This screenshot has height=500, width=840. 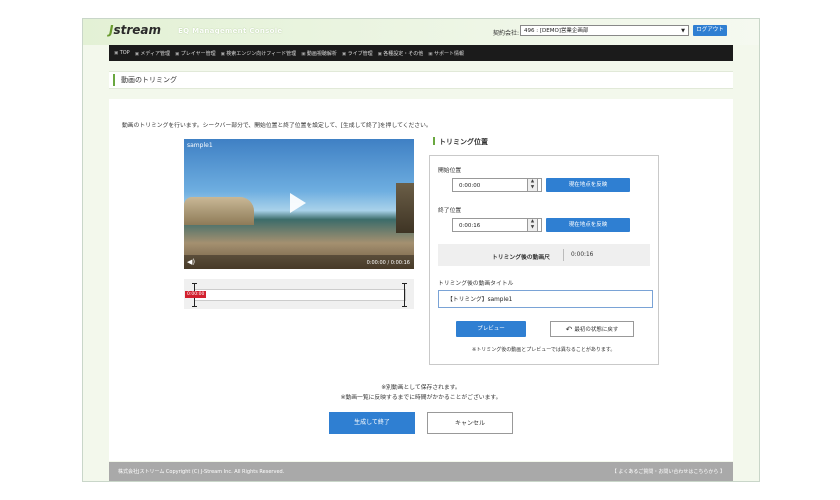 I want to click on apply-start-button: 現在地点を反映, so click(x=588, y=185).